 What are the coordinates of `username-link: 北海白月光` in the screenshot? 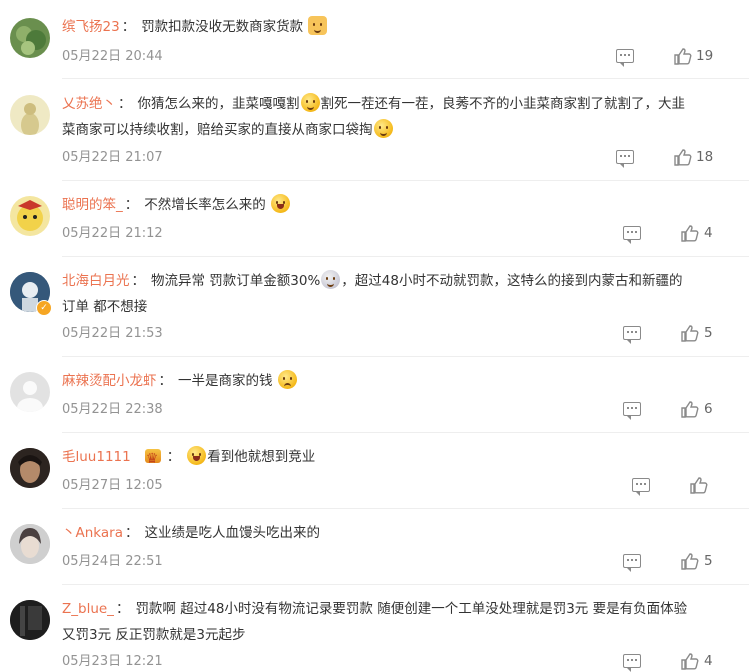 It's located at (96, 281).